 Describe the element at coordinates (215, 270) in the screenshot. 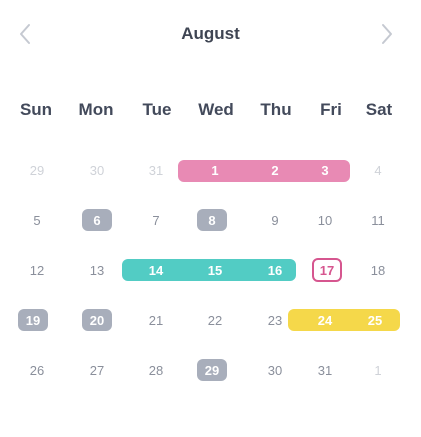

I see `calendar-day: 15` at that location.